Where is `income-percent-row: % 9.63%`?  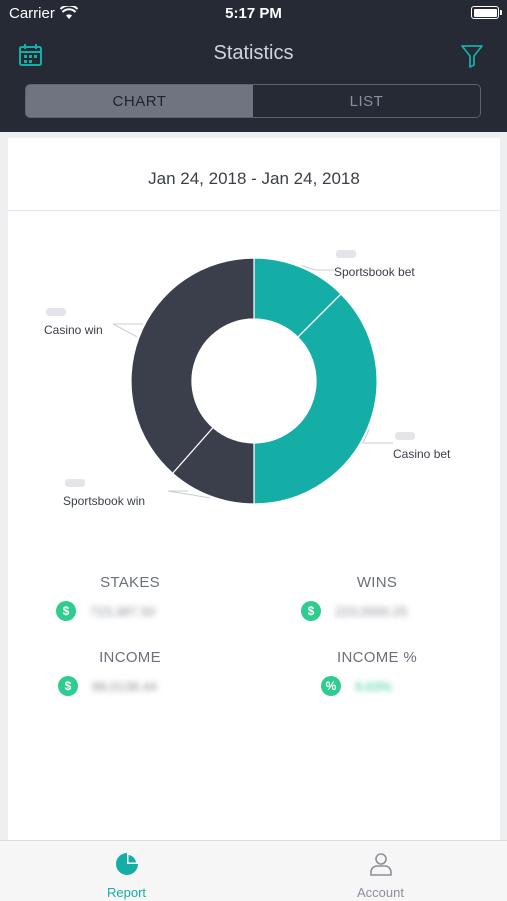
income-percent-row: % 9.63% is located at coordinates (356, 686).